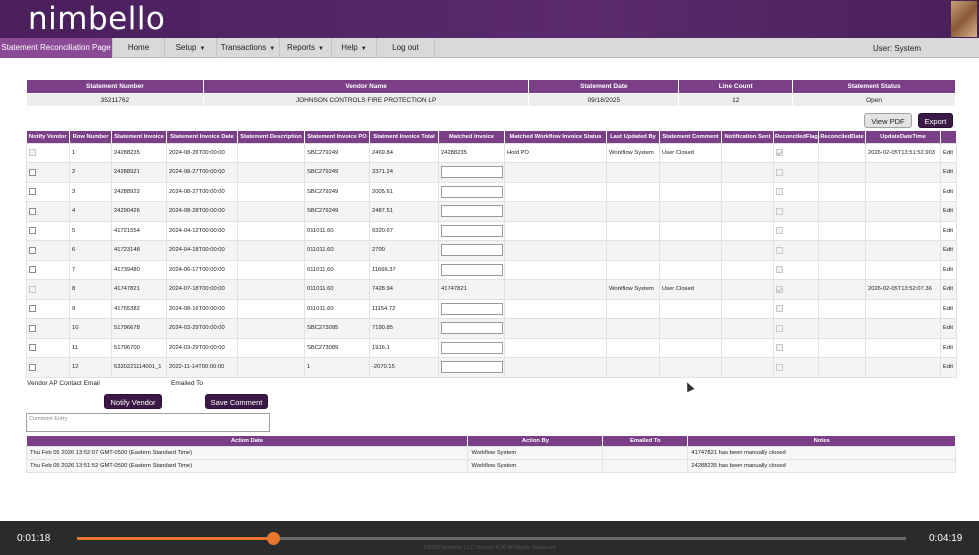  I want to click on menu-reports: Reports ▼, so click(306, 48).